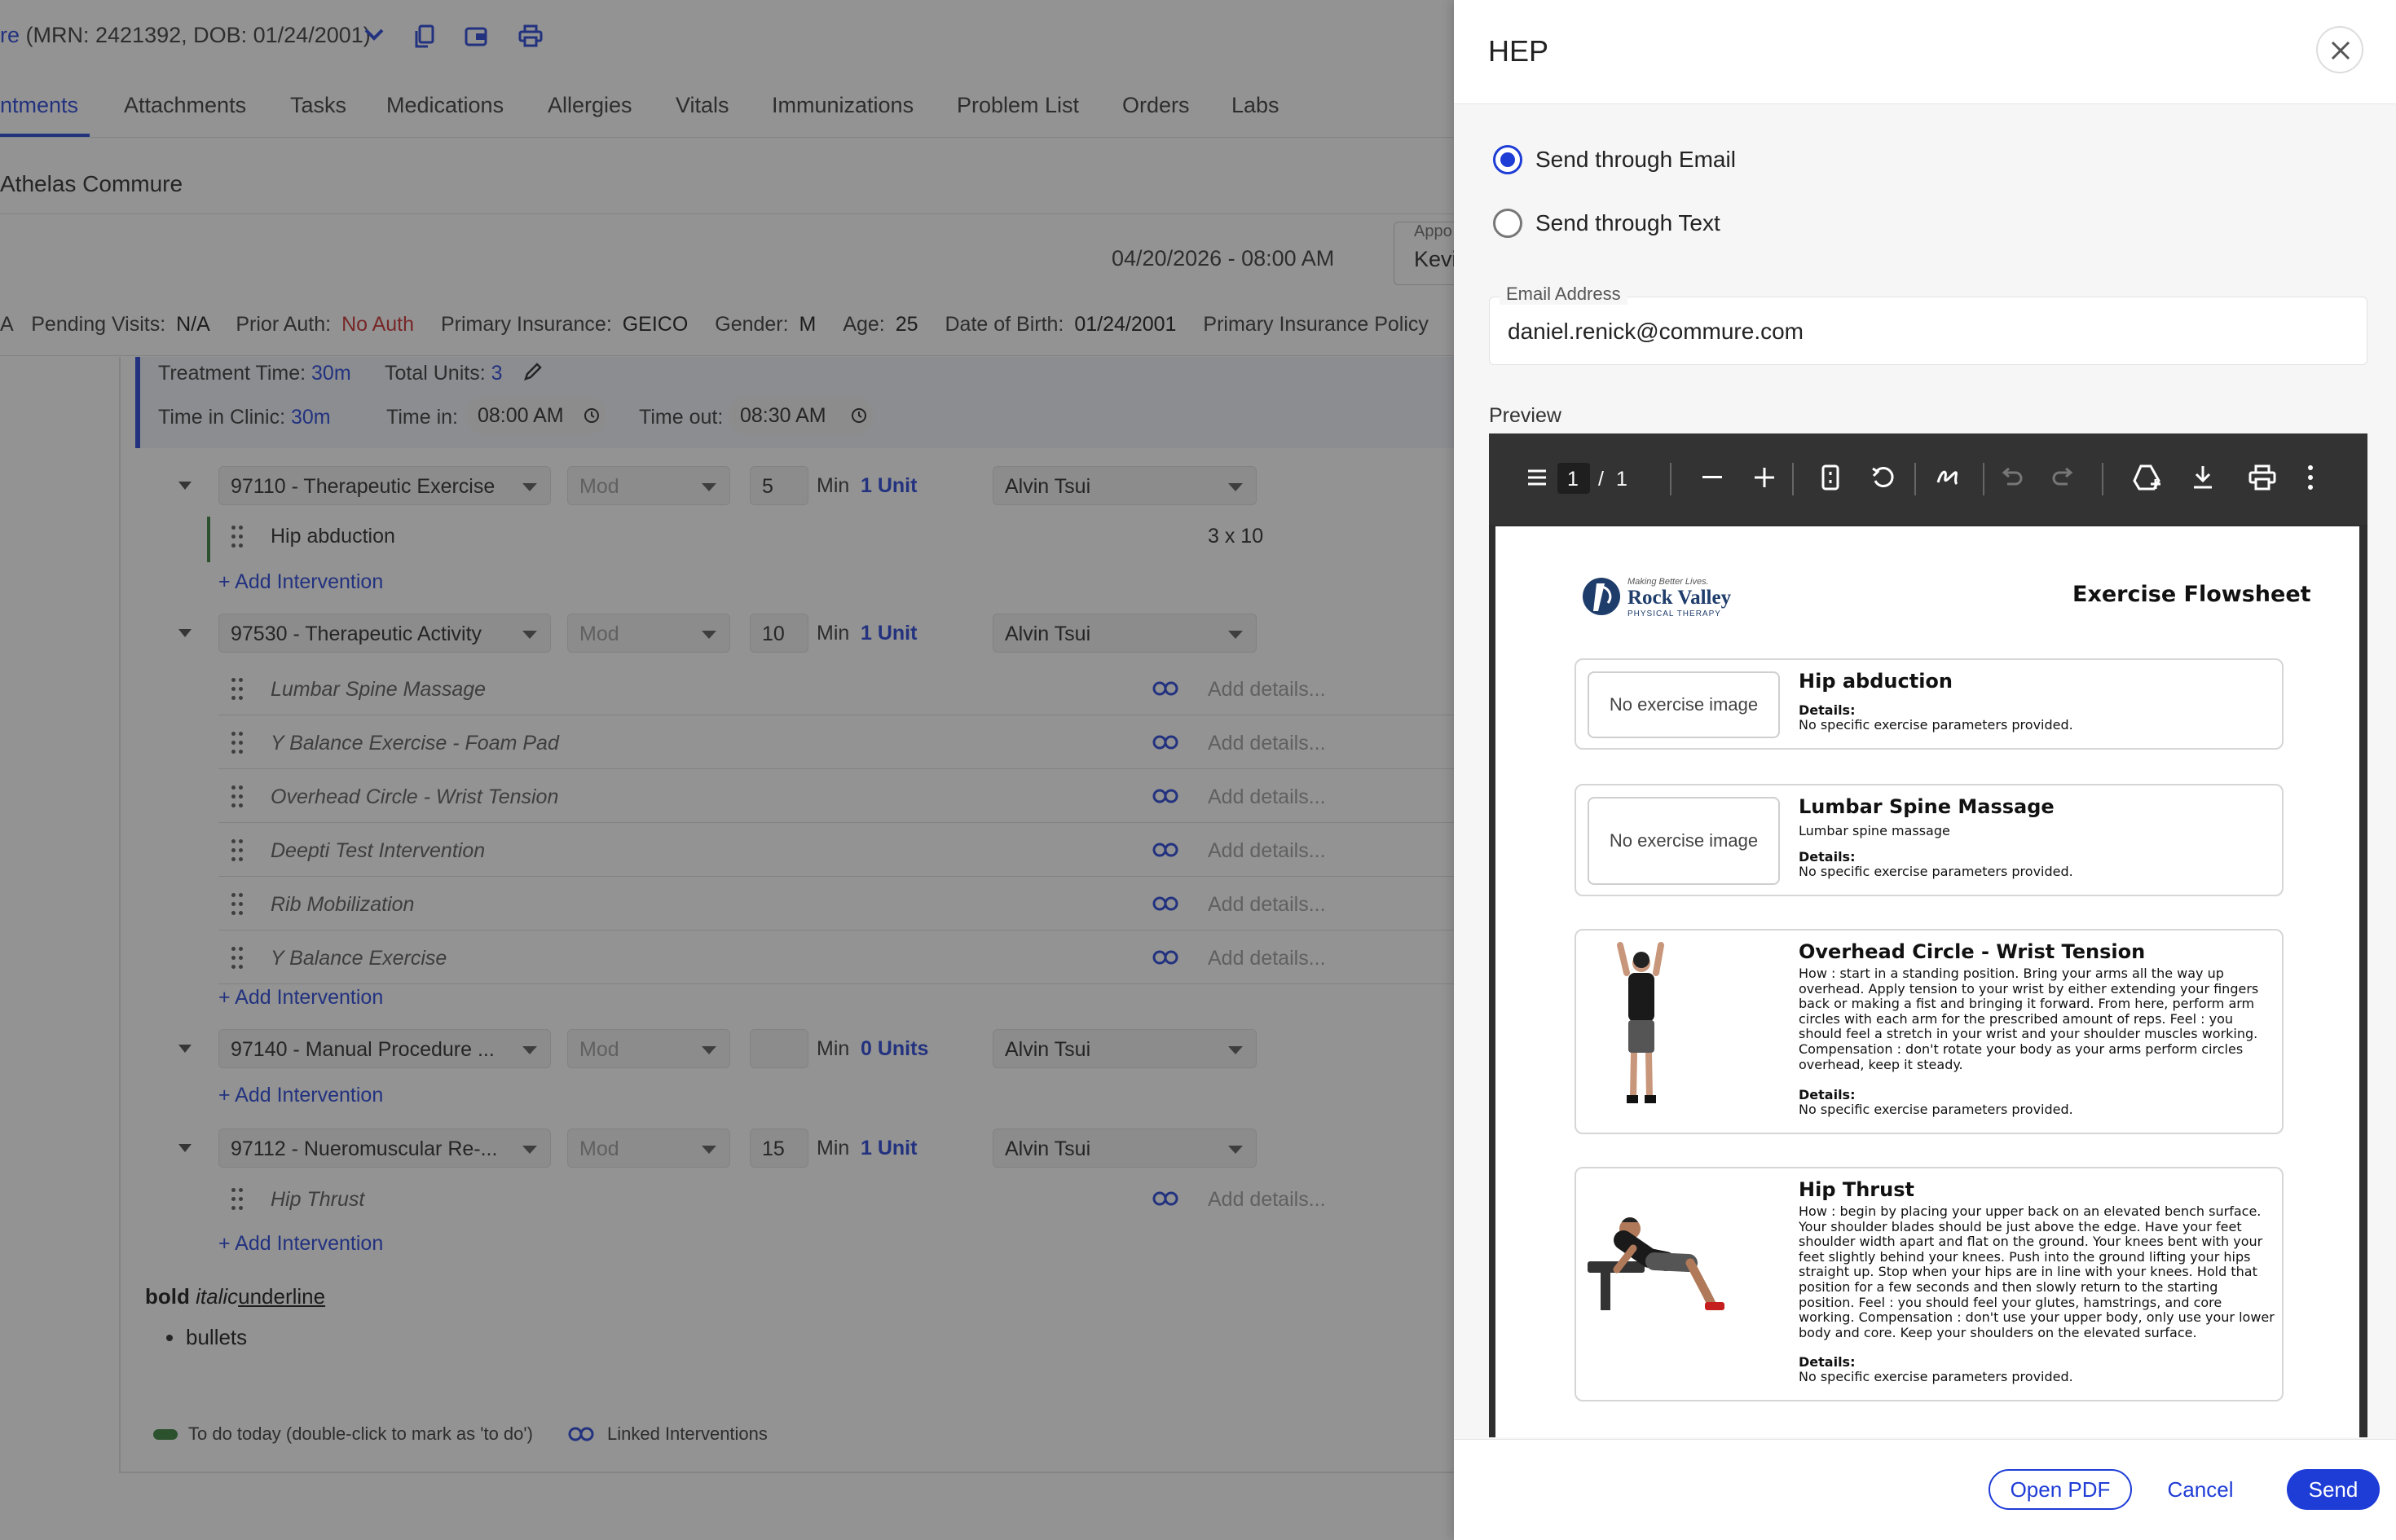 This screenshot has height=1540, width=2396. Describe the element at coordinates (1883, 477) in the screenshot. I see `rotate-icon` at that location.